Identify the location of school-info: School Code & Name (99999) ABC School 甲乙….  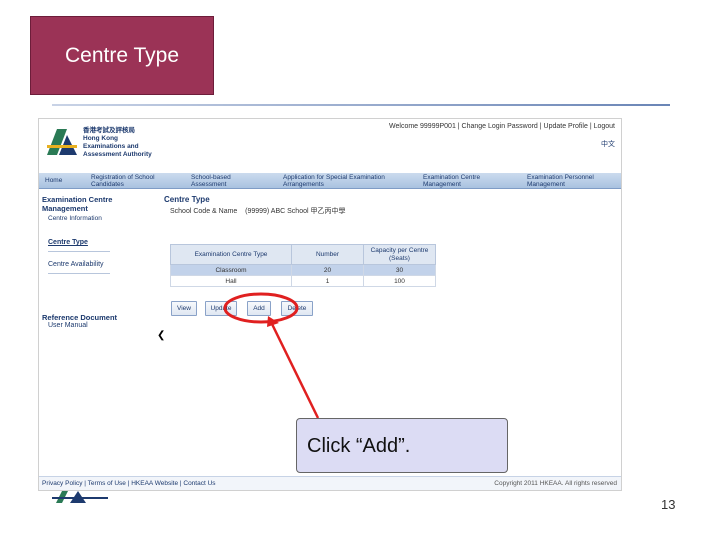
(257, 211).